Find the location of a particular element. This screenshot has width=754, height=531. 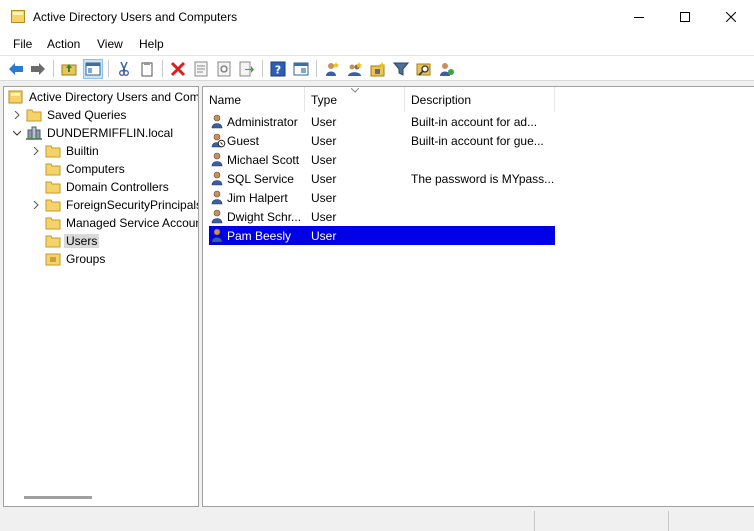

toolbar: ? is located at coordinates (377, 68).